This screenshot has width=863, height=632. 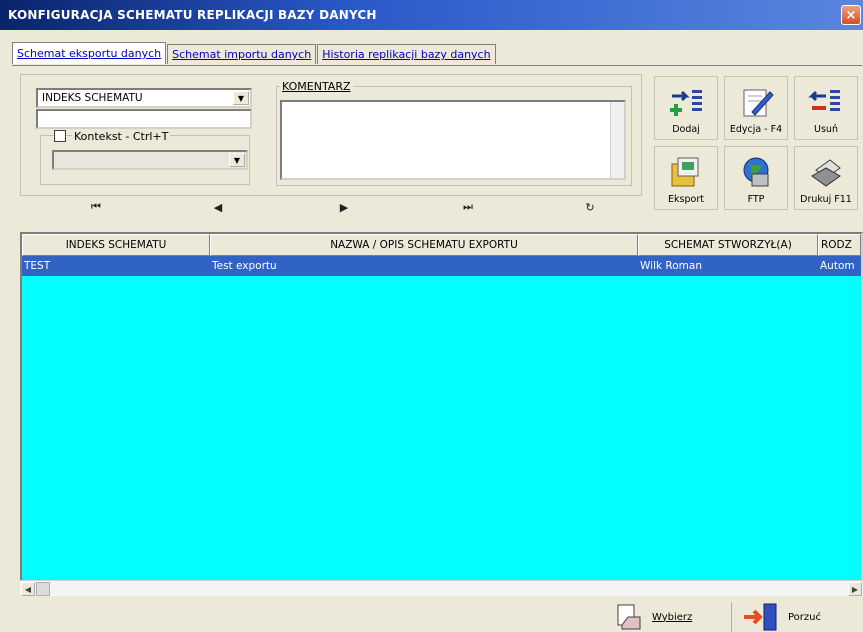 What do you see at coordinates (96, 207) in the screenshot?
I see `first-record-button: ⏮` at bounding box center [96, 207].